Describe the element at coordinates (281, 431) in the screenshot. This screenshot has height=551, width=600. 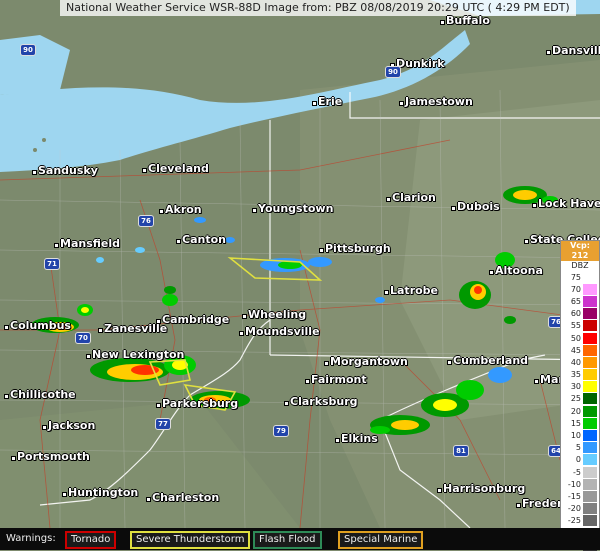
I see `highway-shield-i79: 79` at that location.